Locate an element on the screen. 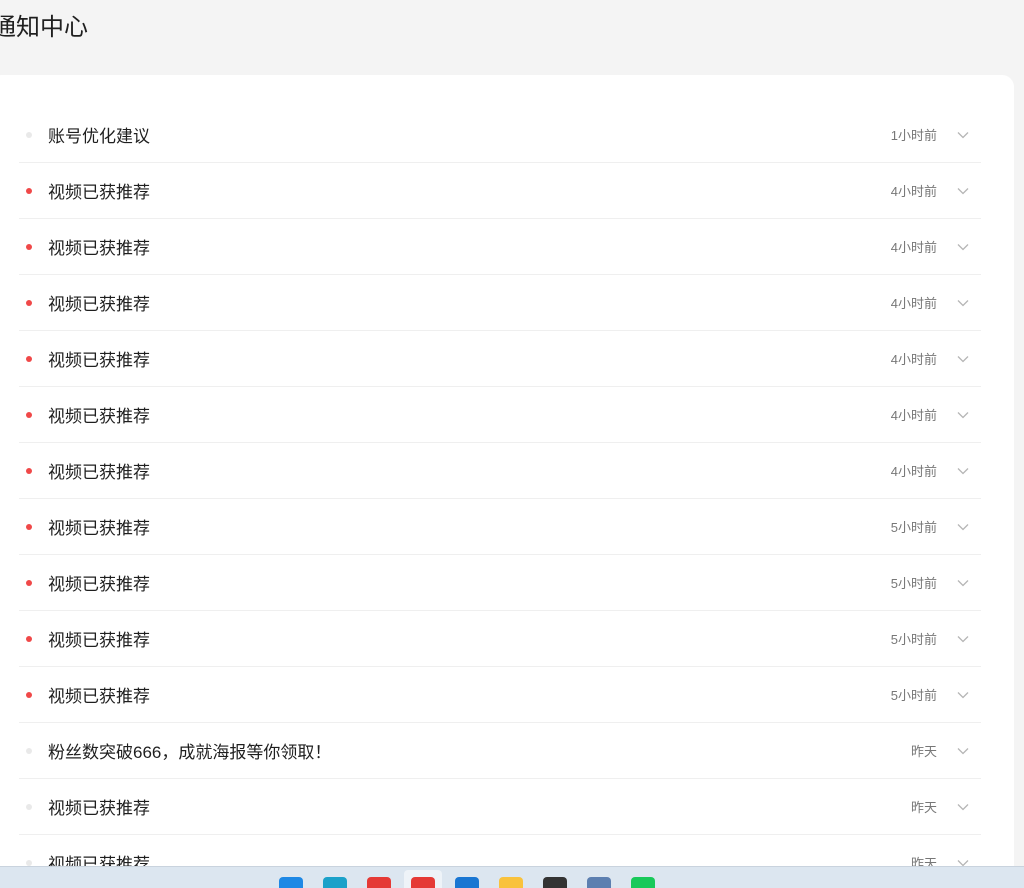 Image resolution: width=1024 pixels, height=888 pixels. page-title: 通知中心 is located at coordinates (44, 27).